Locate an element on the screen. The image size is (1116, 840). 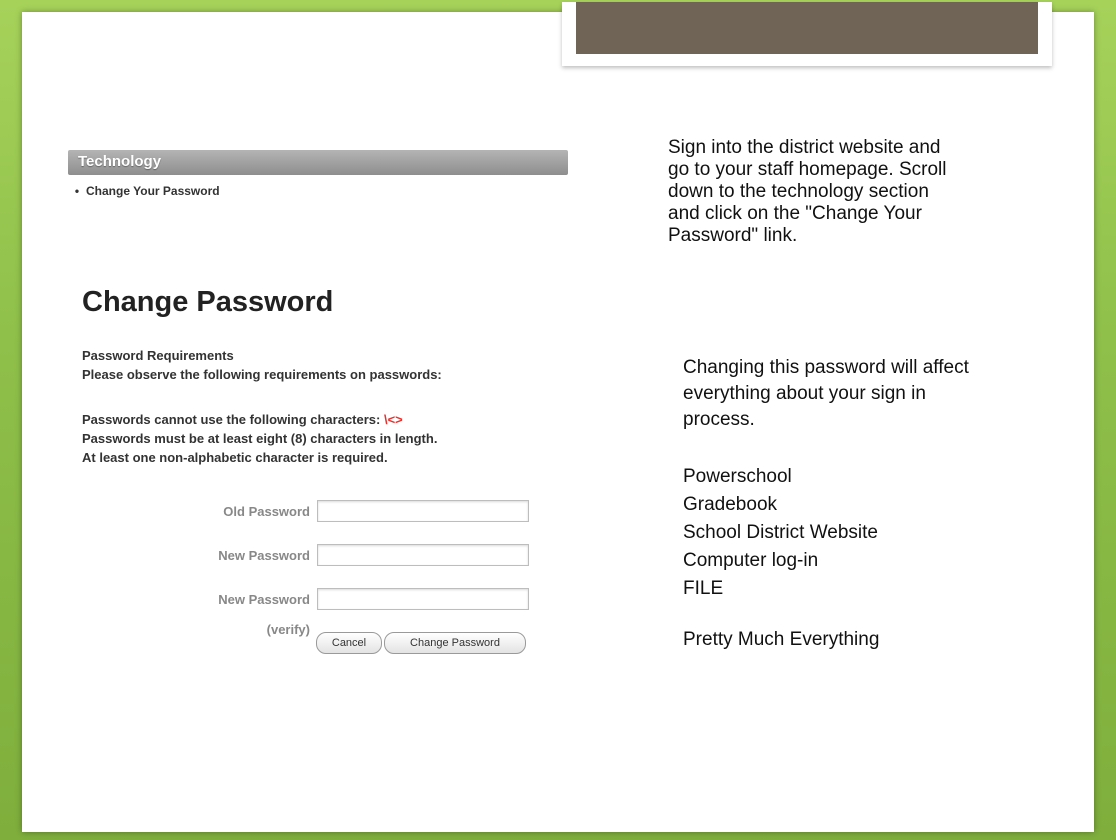
change-your-password-link: • Change Your Password is located at coordinates (144, 191).